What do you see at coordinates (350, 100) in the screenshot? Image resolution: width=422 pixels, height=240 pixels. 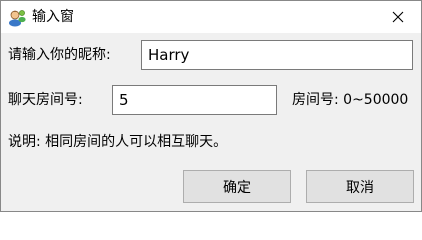 I see `room-range-hint: 房间号: 0~50000` at bounding box center [350, 100].